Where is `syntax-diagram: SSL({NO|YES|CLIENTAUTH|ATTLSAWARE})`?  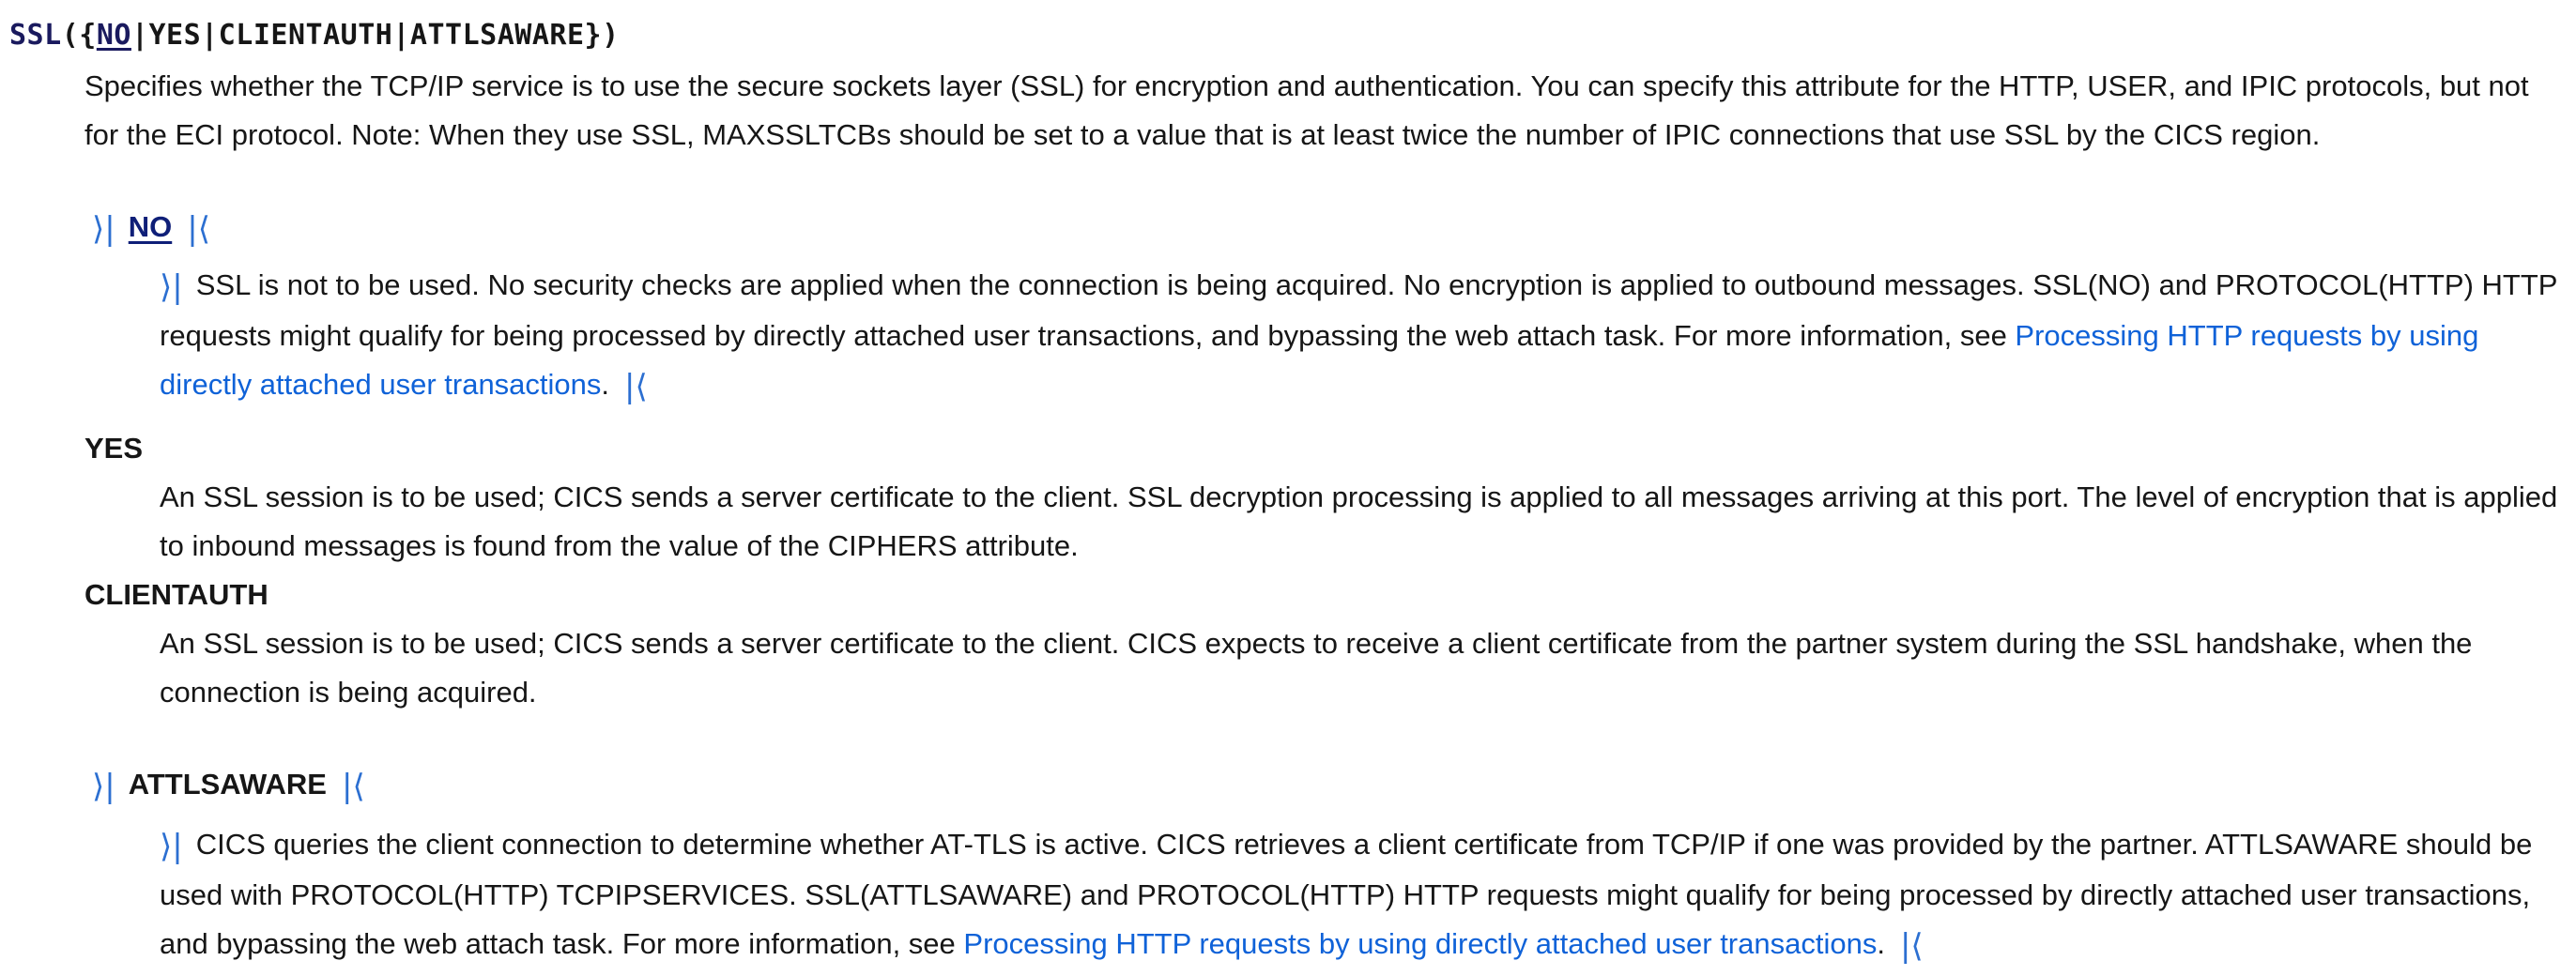 syntax-diagram: SSL({NO|YES|CLIENTAUTH|ATTLSAWARE}) is located at coordinates (315, 35).